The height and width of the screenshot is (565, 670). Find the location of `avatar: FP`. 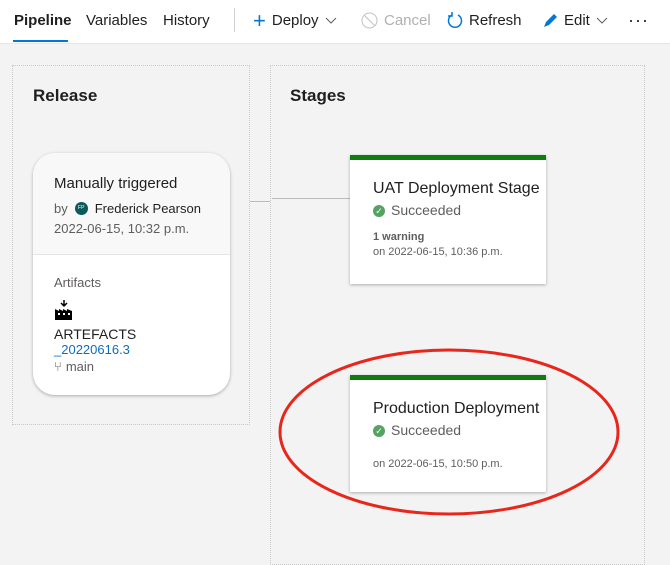

avatar: FP is located at coordinates (81, 208).